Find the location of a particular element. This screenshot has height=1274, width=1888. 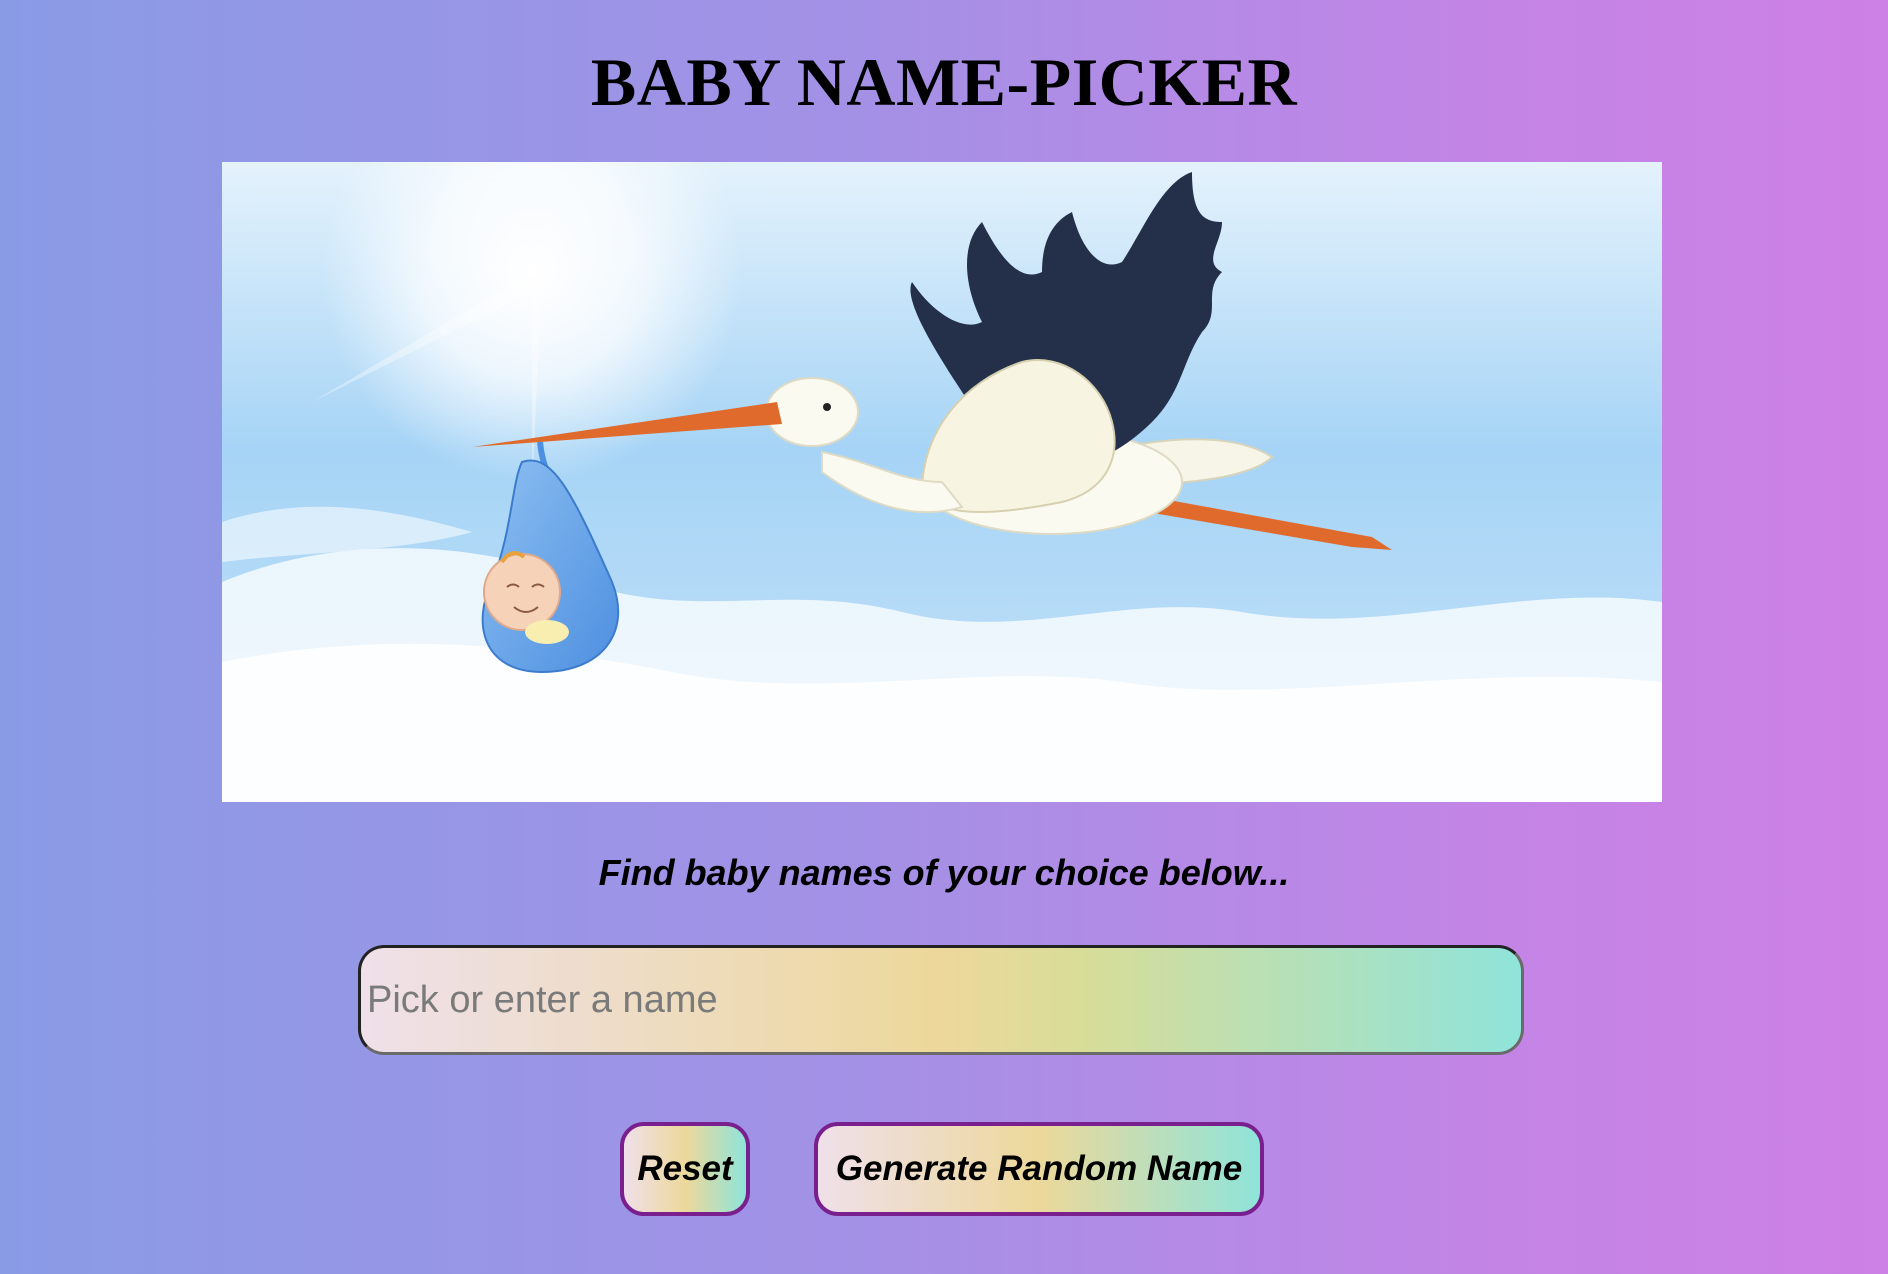

reset-button: Reset is located at coordinates (685, 1169).